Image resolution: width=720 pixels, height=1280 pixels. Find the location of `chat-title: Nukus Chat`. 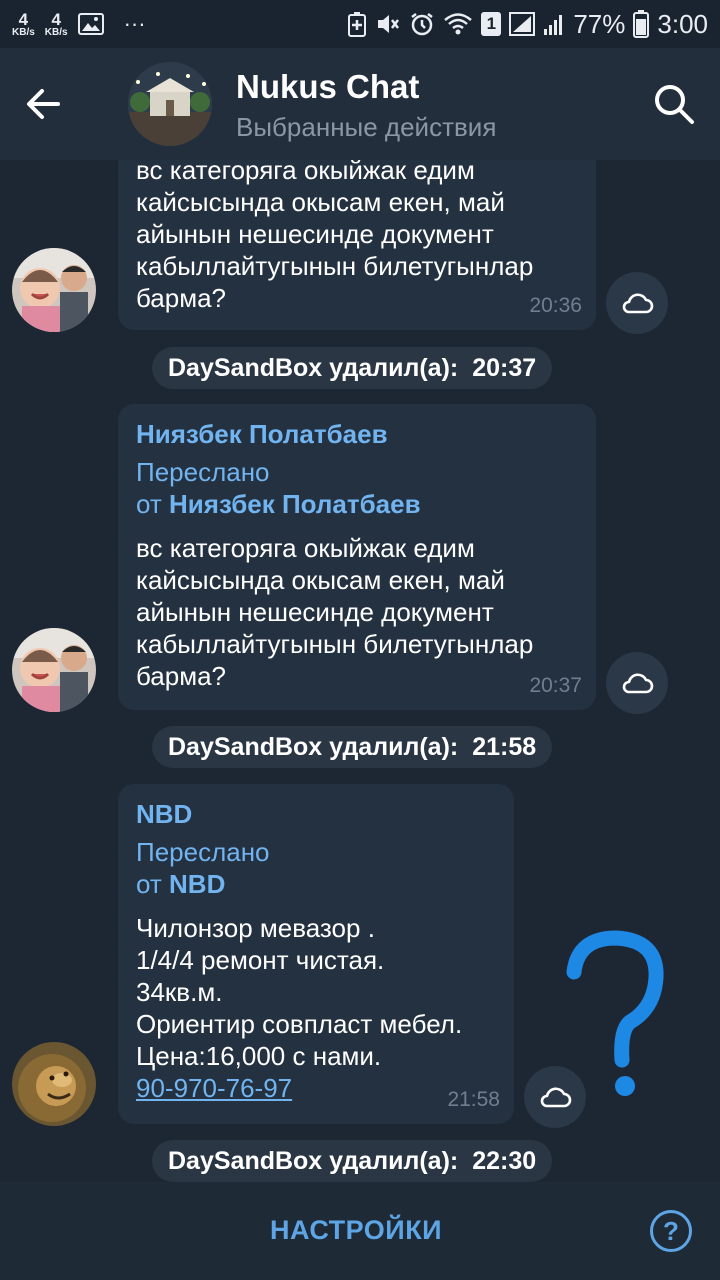

chat-title: Nukus Chat is located at coordinates (328, 86).